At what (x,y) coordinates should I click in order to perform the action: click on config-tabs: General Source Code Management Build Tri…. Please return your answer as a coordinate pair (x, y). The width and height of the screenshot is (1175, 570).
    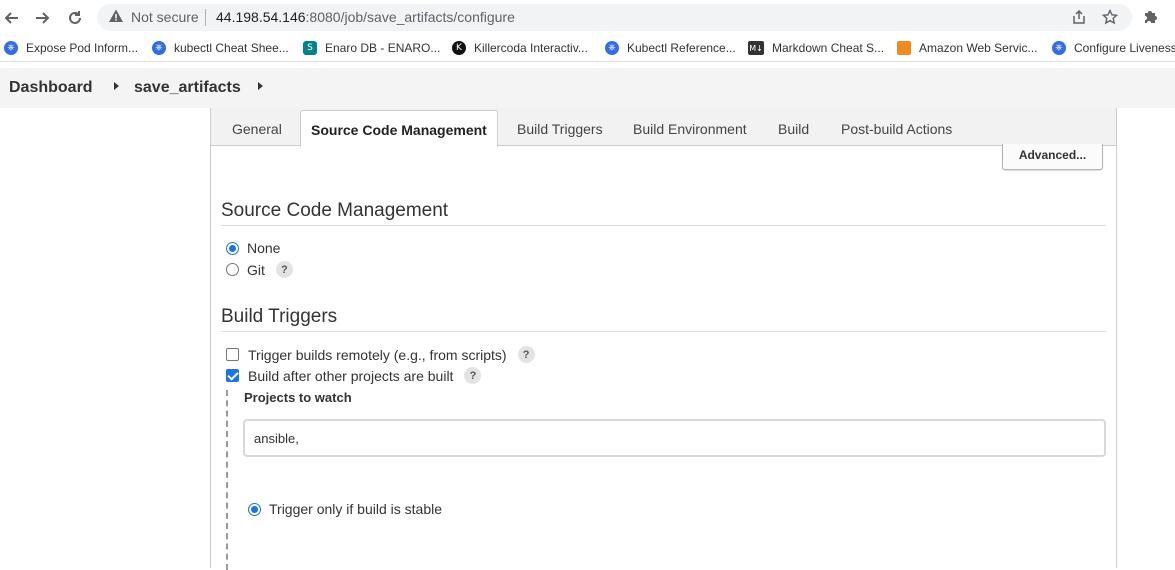
    Looking at the image, I should click on (663, 127).